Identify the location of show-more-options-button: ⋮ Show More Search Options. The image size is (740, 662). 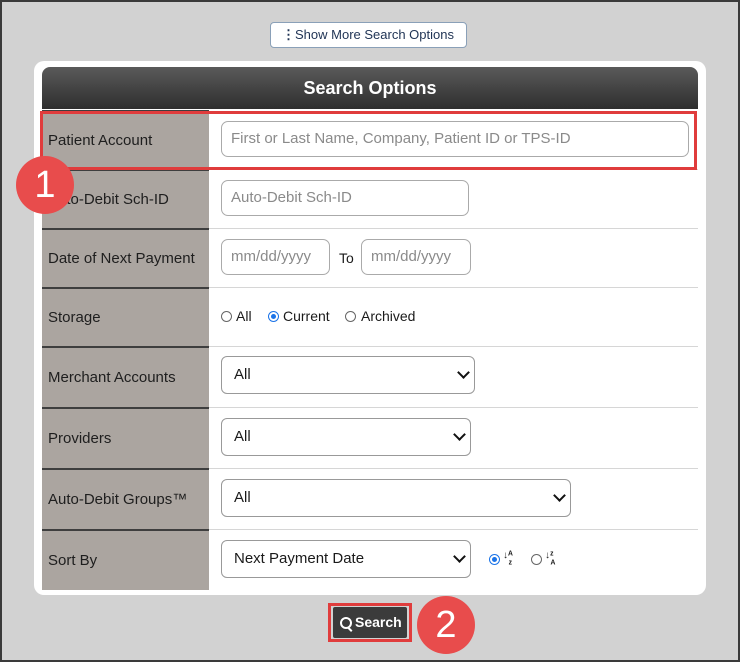
(368, 35).